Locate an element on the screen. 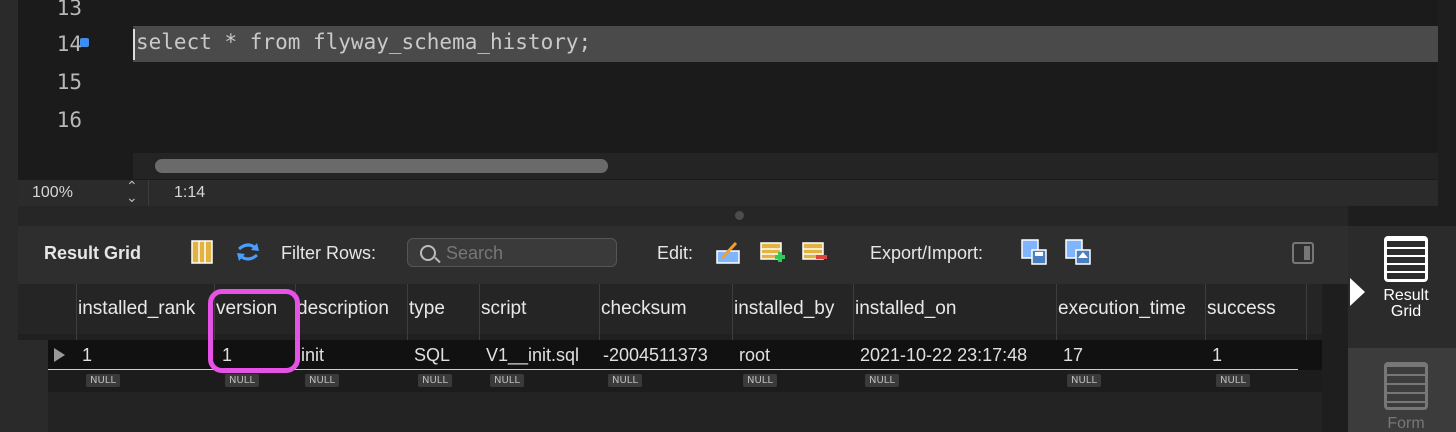 The height and width of the screenshot is (432, 1456). edit-row-icon is located at coordinates (728, 252).